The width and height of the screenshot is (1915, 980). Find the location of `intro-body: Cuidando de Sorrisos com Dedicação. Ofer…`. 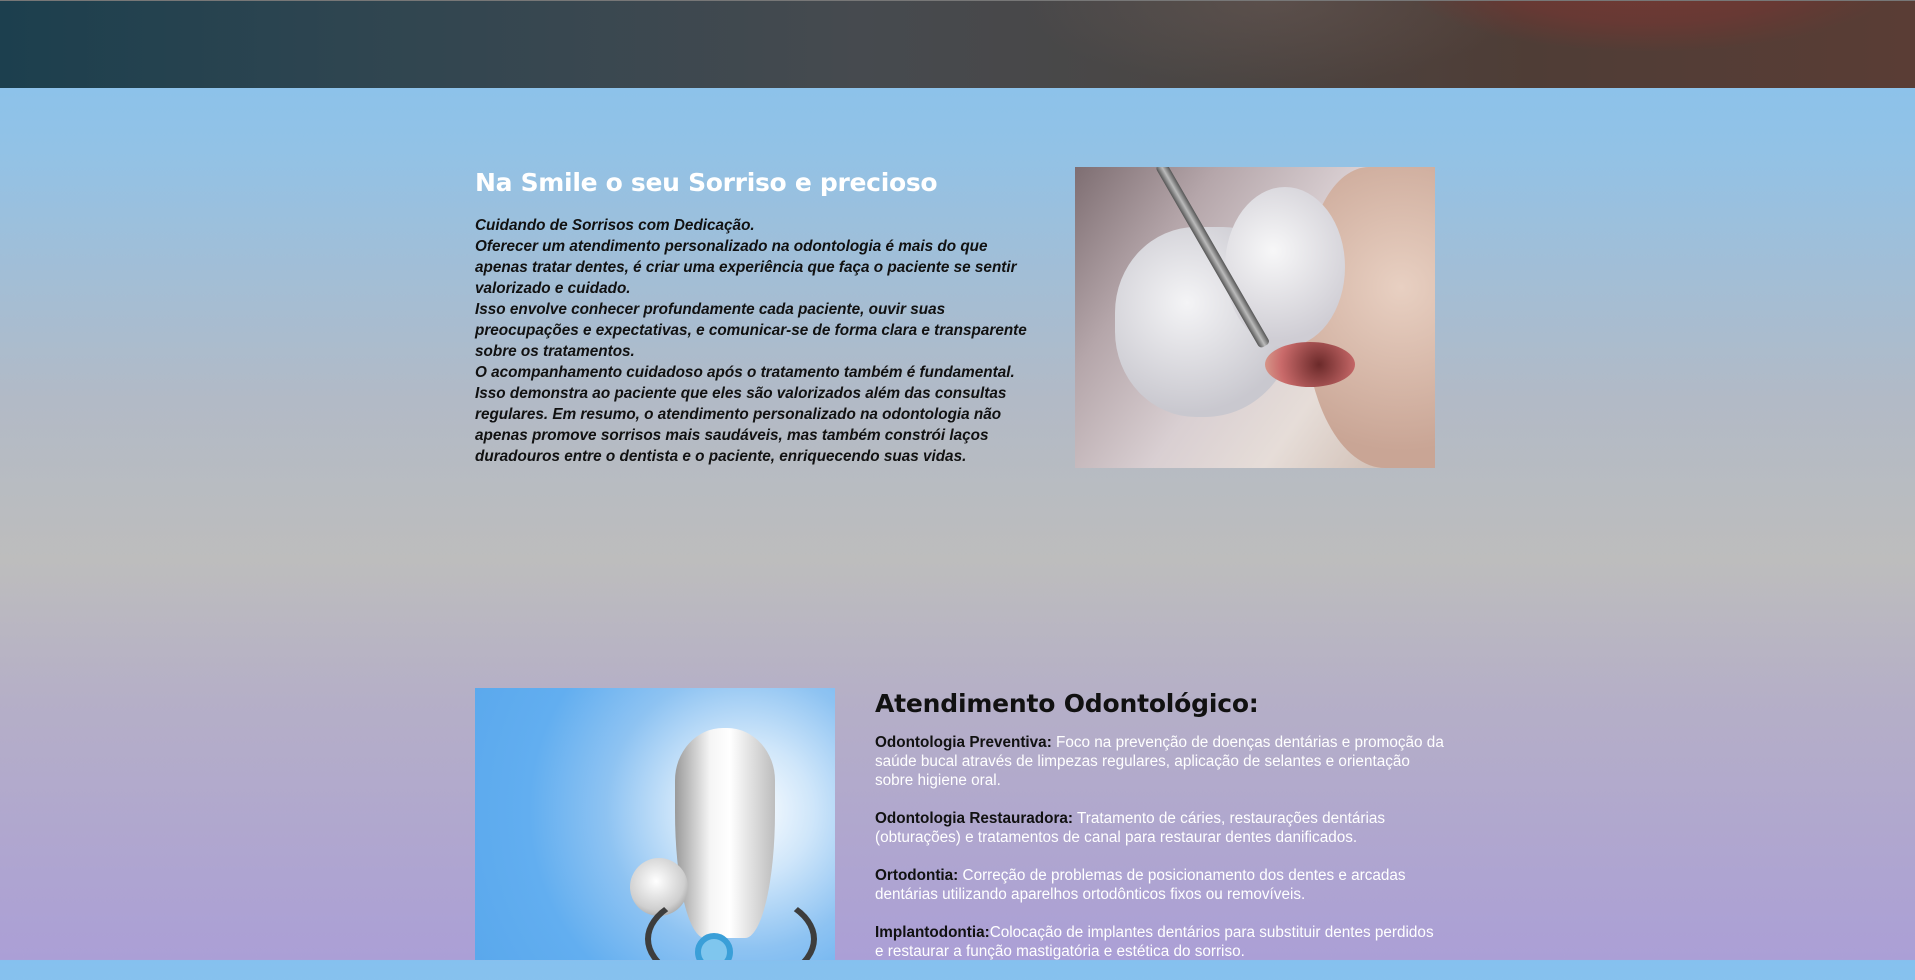

intro-body: Cuidando de Sorrisos com Dedicação. Ofer… is located at coordinates (755, 341).